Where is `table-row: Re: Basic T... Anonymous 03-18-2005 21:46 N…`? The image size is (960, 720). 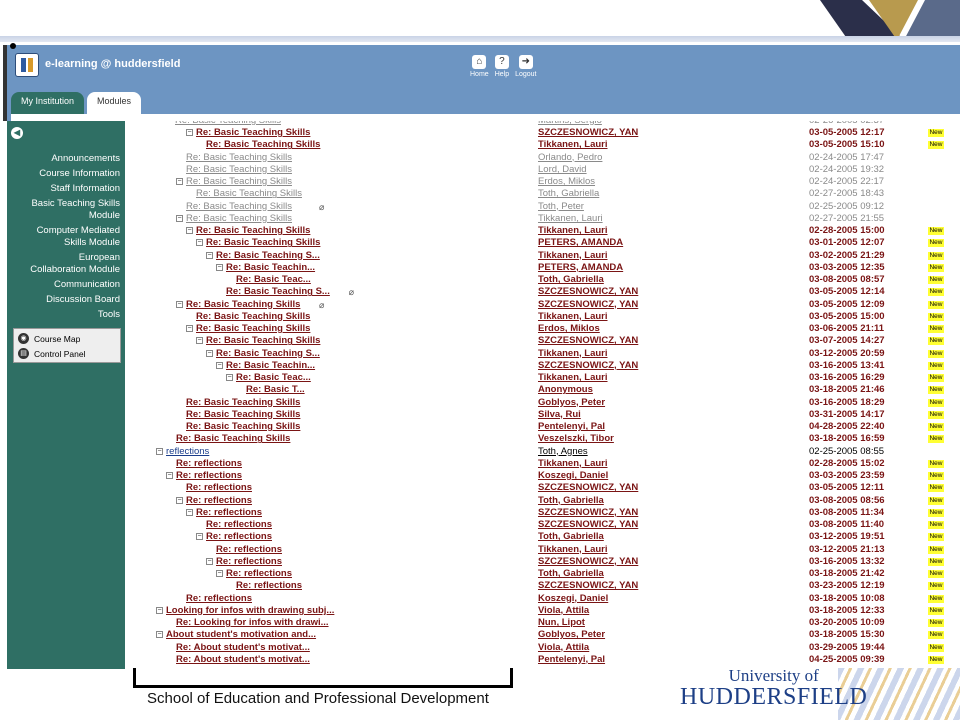
table-row: Re: Basic T... Anonymous 03-18-2005 21:46 N… is located at coordinates (544, 390).